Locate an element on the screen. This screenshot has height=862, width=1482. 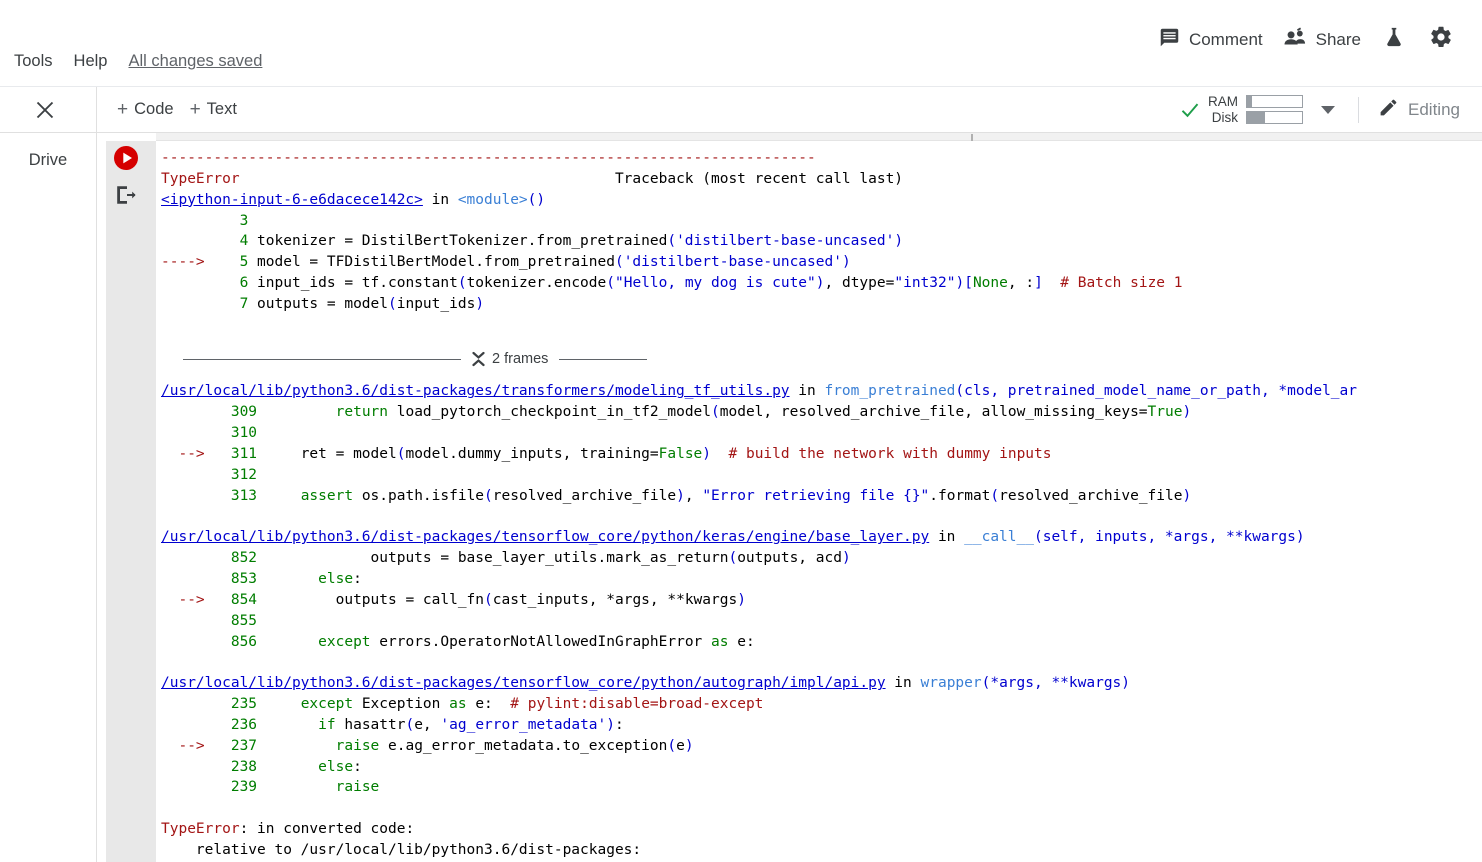
collapsed-frames-divider: 2 frames is located at coordinates (821, 359).